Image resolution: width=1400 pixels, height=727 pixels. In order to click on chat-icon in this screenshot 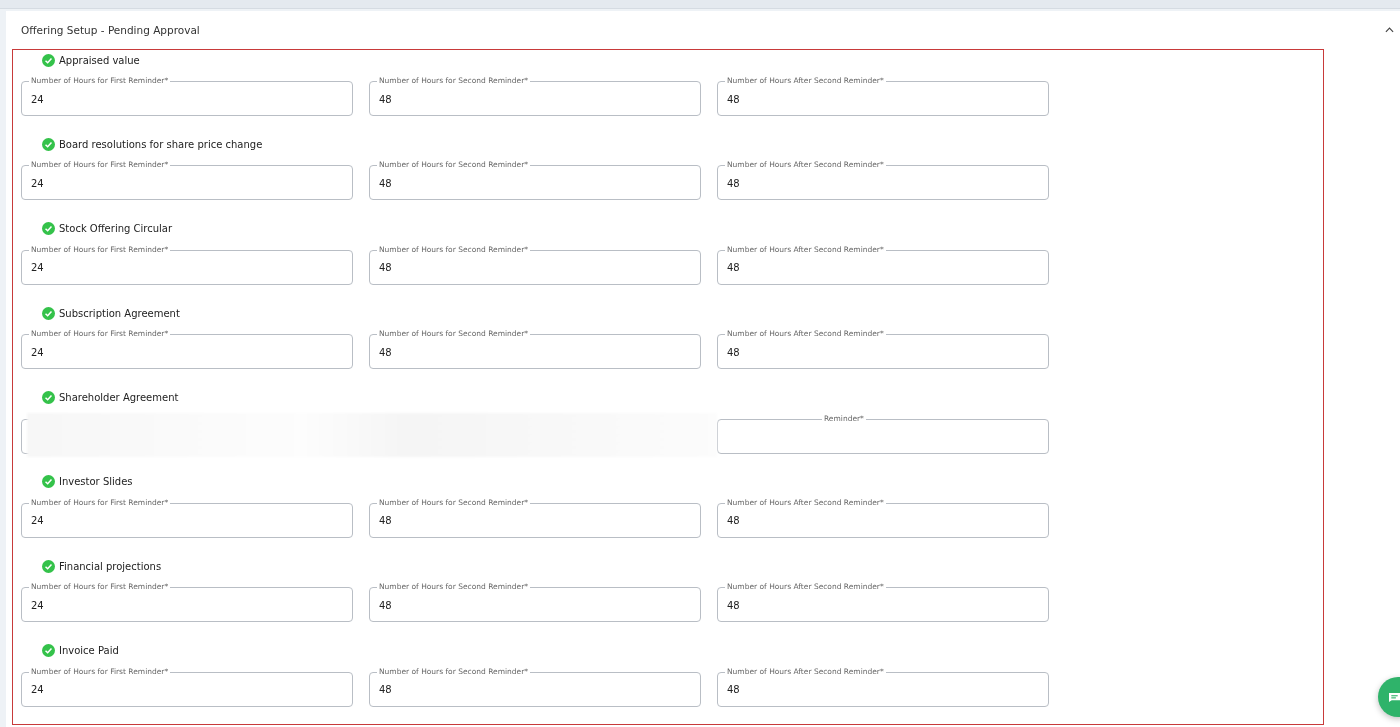, I will do `click(1394, 697)`.